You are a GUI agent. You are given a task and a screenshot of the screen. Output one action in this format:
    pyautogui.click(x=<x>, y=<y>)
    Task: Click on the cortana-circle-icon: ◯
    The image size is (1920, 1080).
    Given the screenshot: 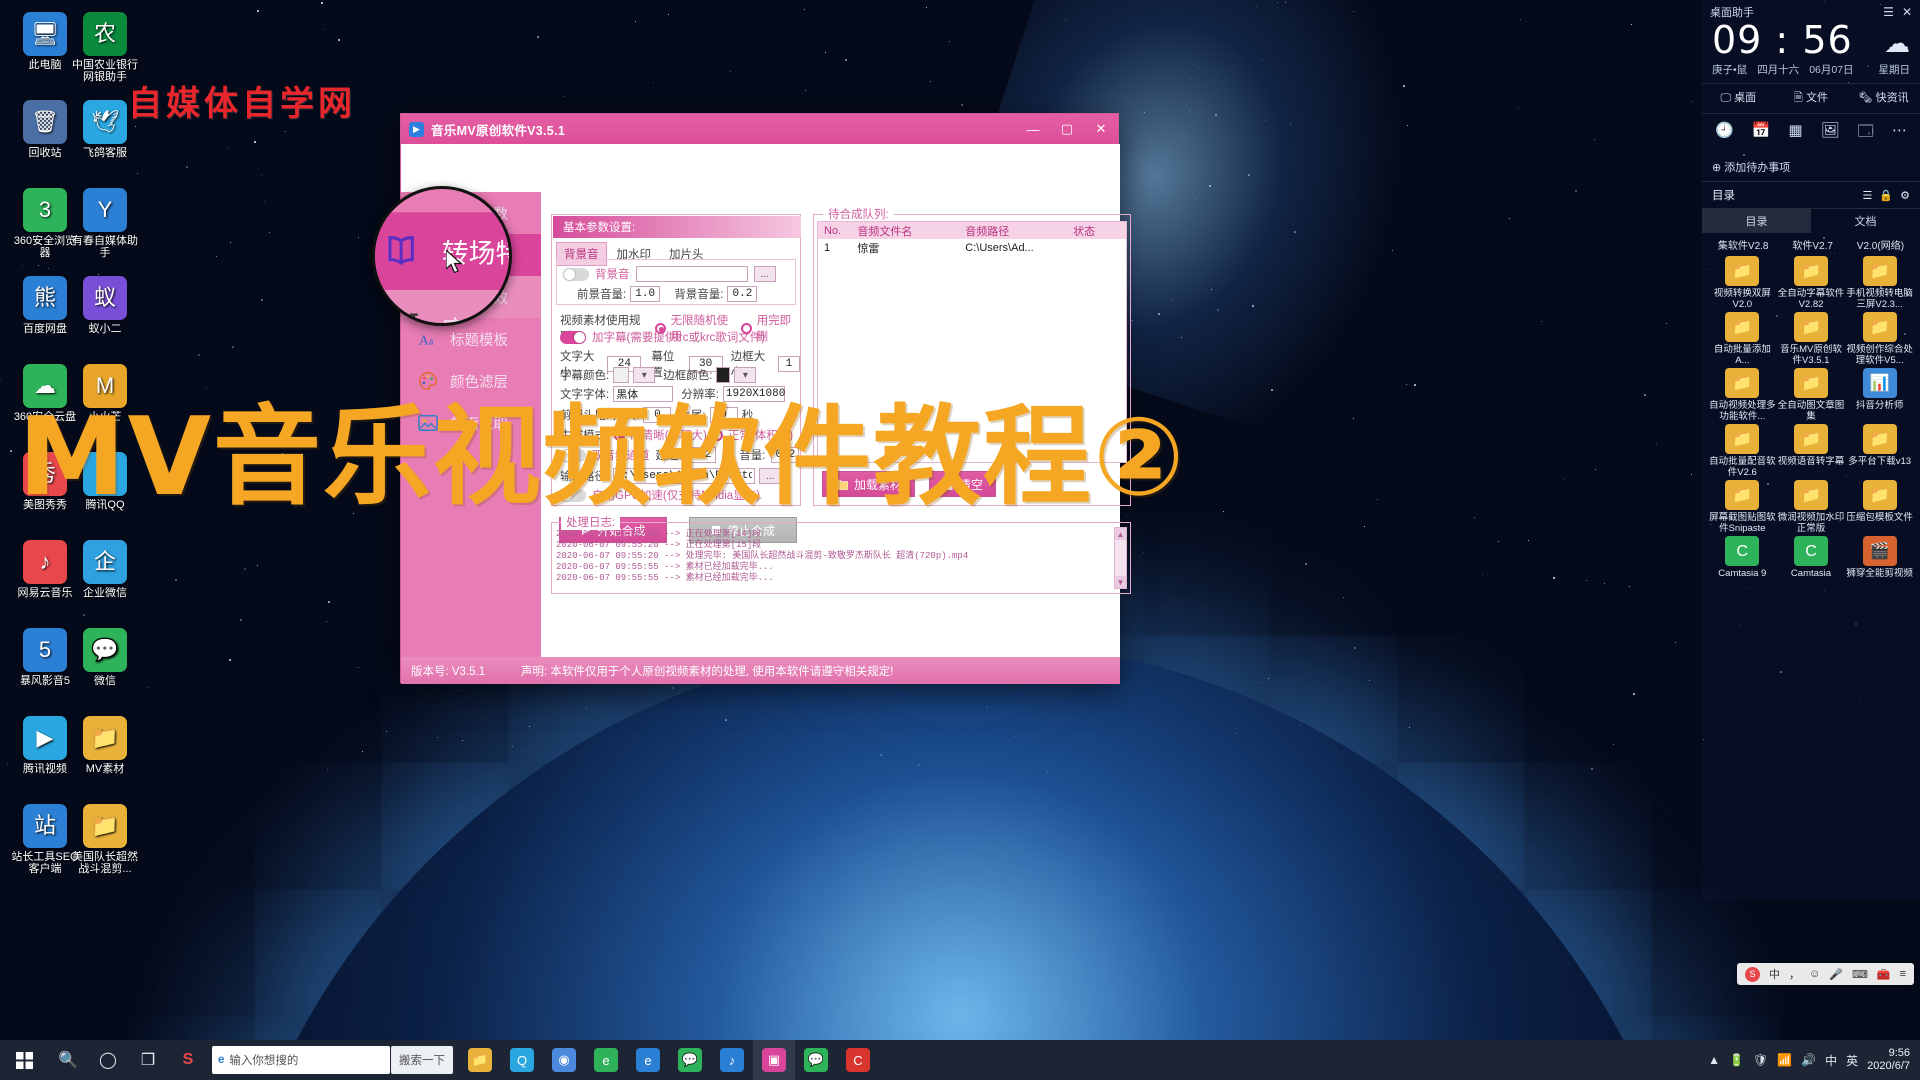 What is the action you would take?
    pyautogui.click(x=108, y=1060)
    